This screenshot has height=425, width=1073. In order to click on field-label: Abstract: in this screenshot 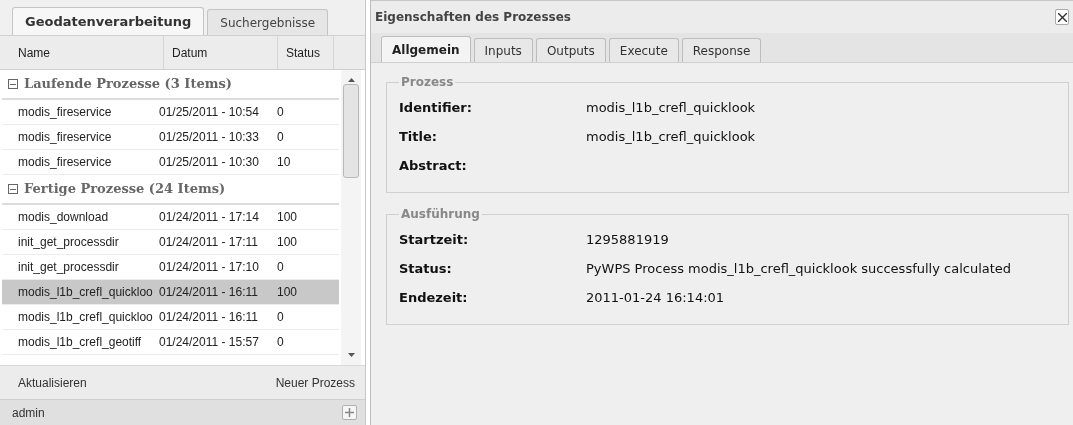, I will do `click(433, 165)`.